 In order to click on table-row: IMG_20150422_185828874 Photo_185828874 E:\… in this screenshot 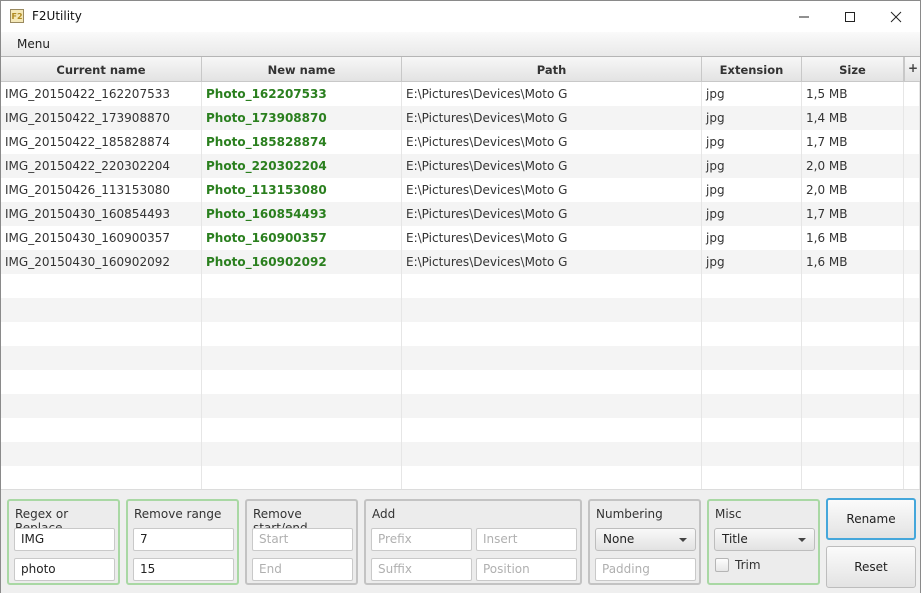, I will do `click(460, 142)`.